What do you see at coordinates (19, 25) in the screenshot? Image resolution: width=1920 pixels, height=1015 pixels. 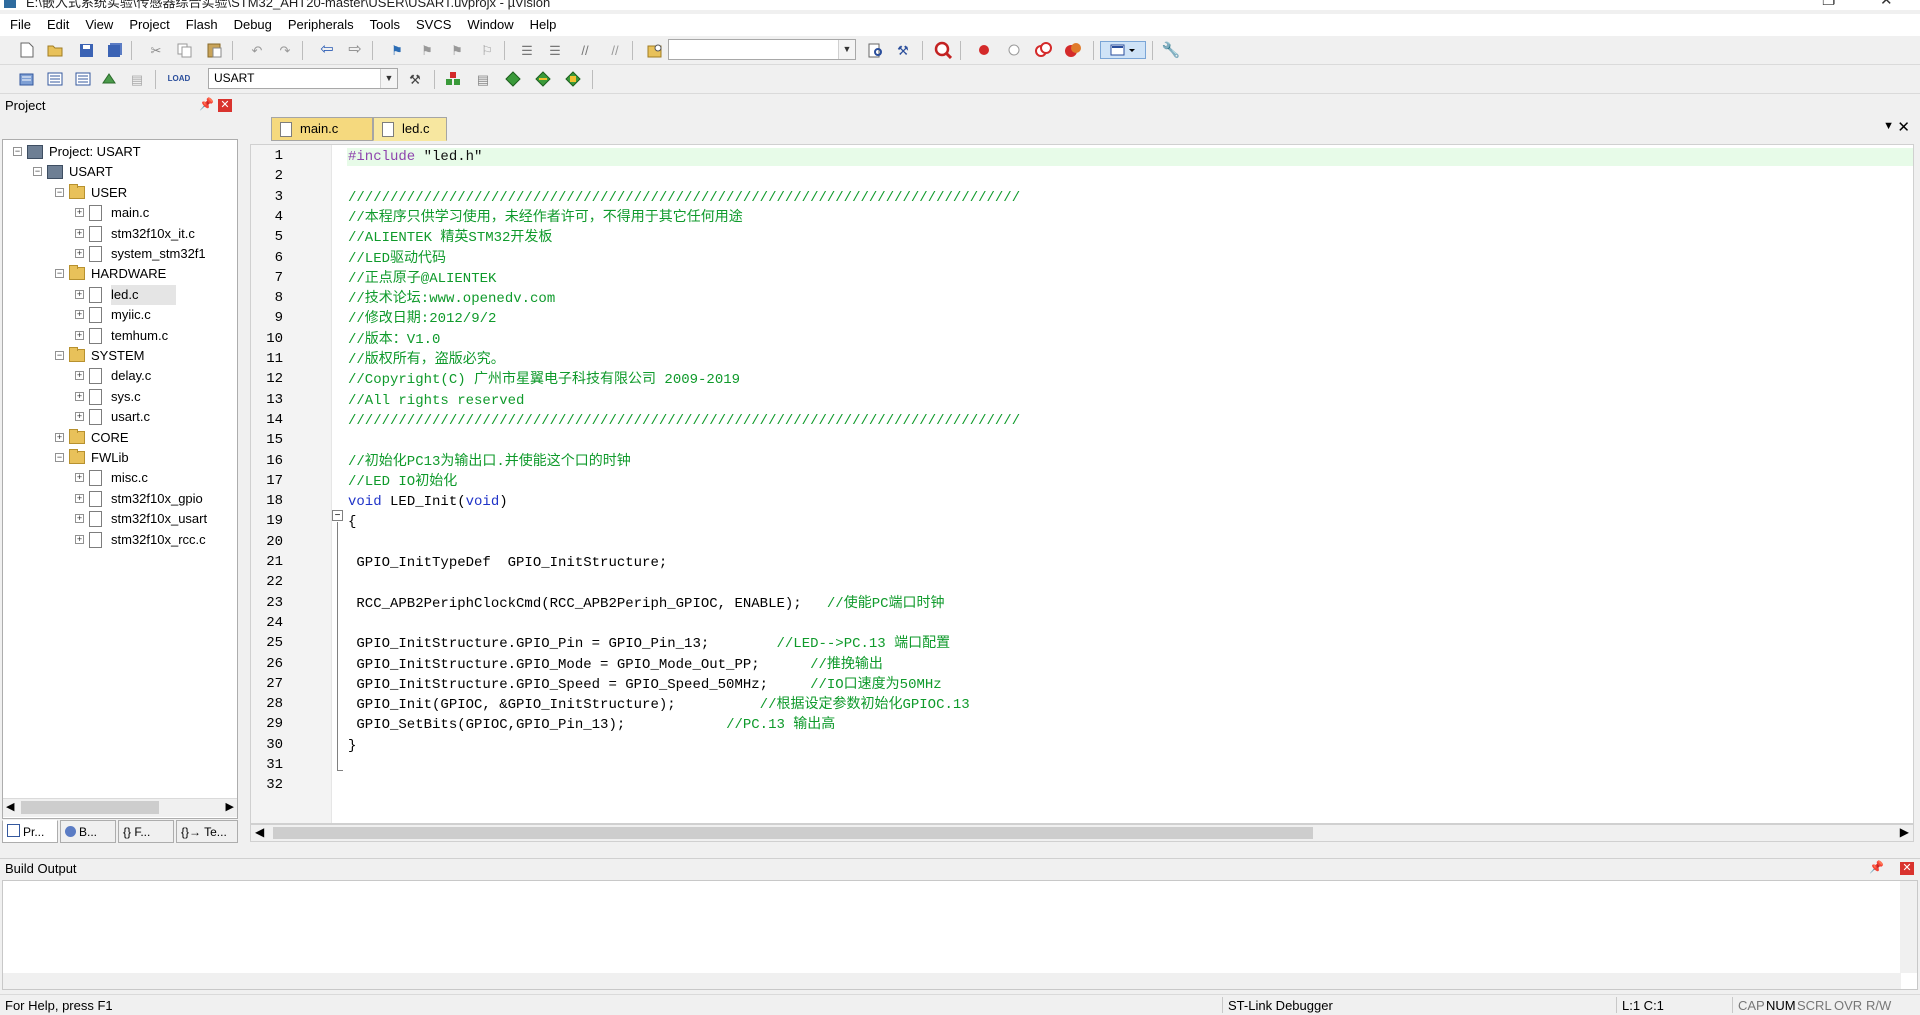 I see `menu-file: File` at bounding box center [19, 25].